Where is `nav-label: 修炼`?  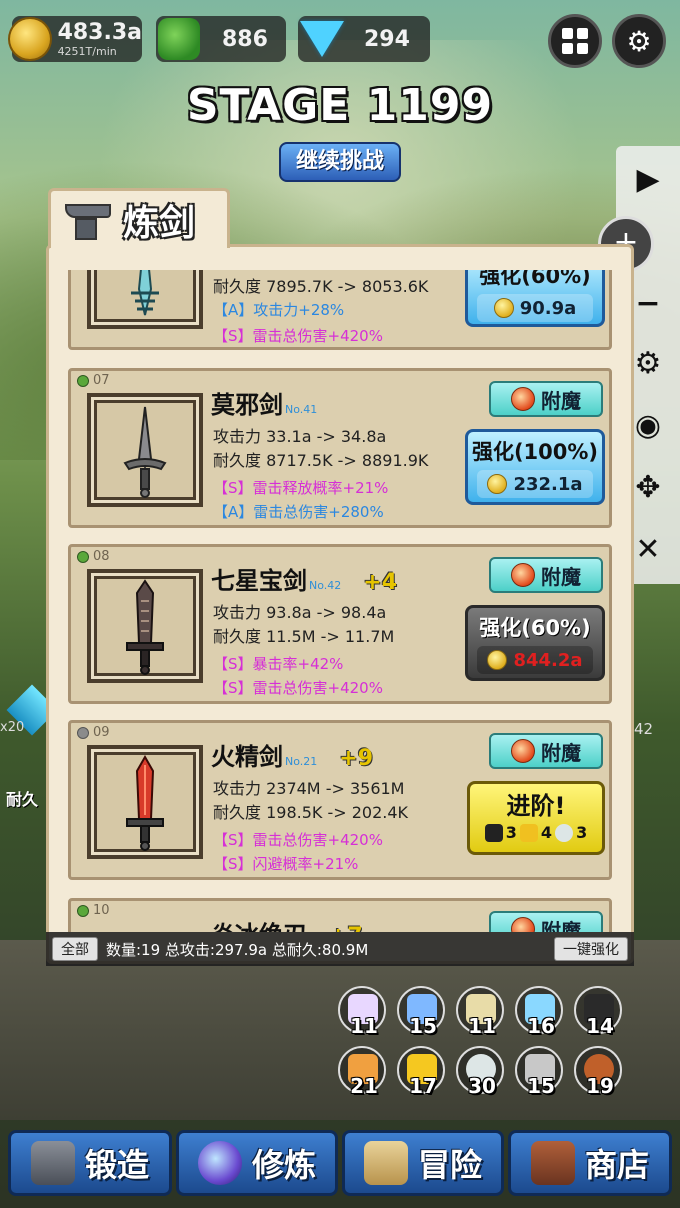 nav-label: 修炼 is located at coordinates (283, 1165).